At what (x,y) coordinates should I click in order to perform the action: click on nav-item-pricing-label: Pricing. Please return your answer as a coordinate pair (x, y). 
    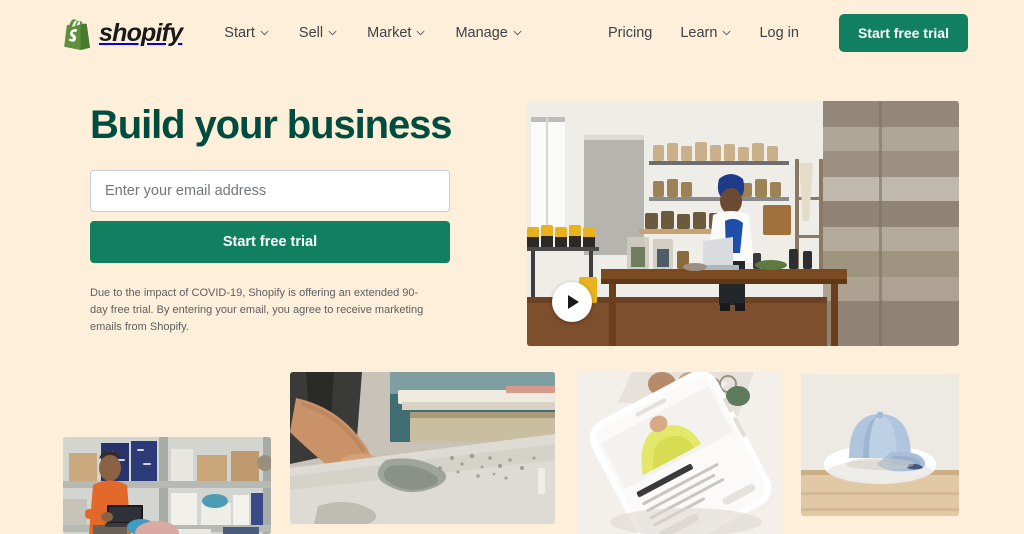
    Looking at the image, I should click on (630, 33).